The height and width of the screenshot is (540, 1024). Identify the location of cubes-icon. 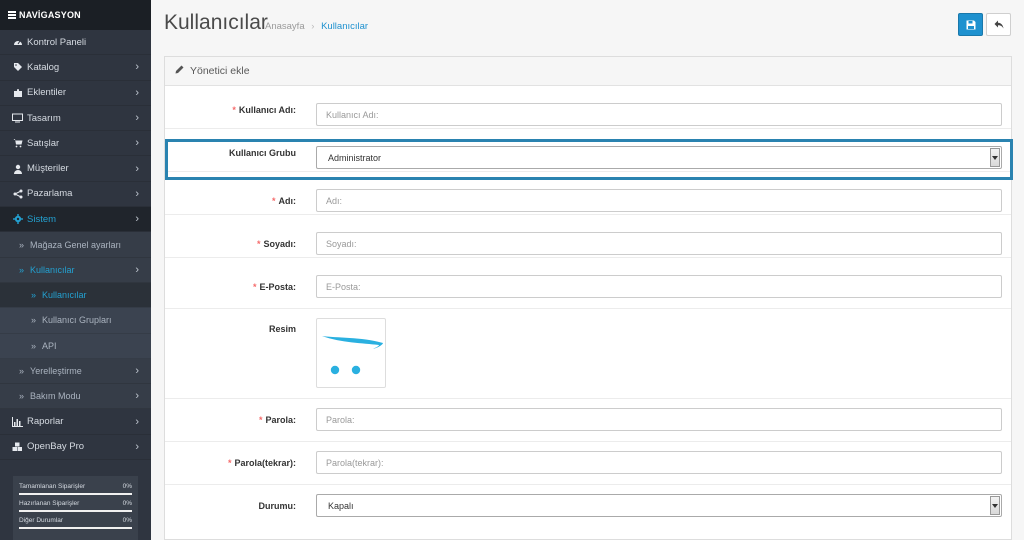
(17, 446).